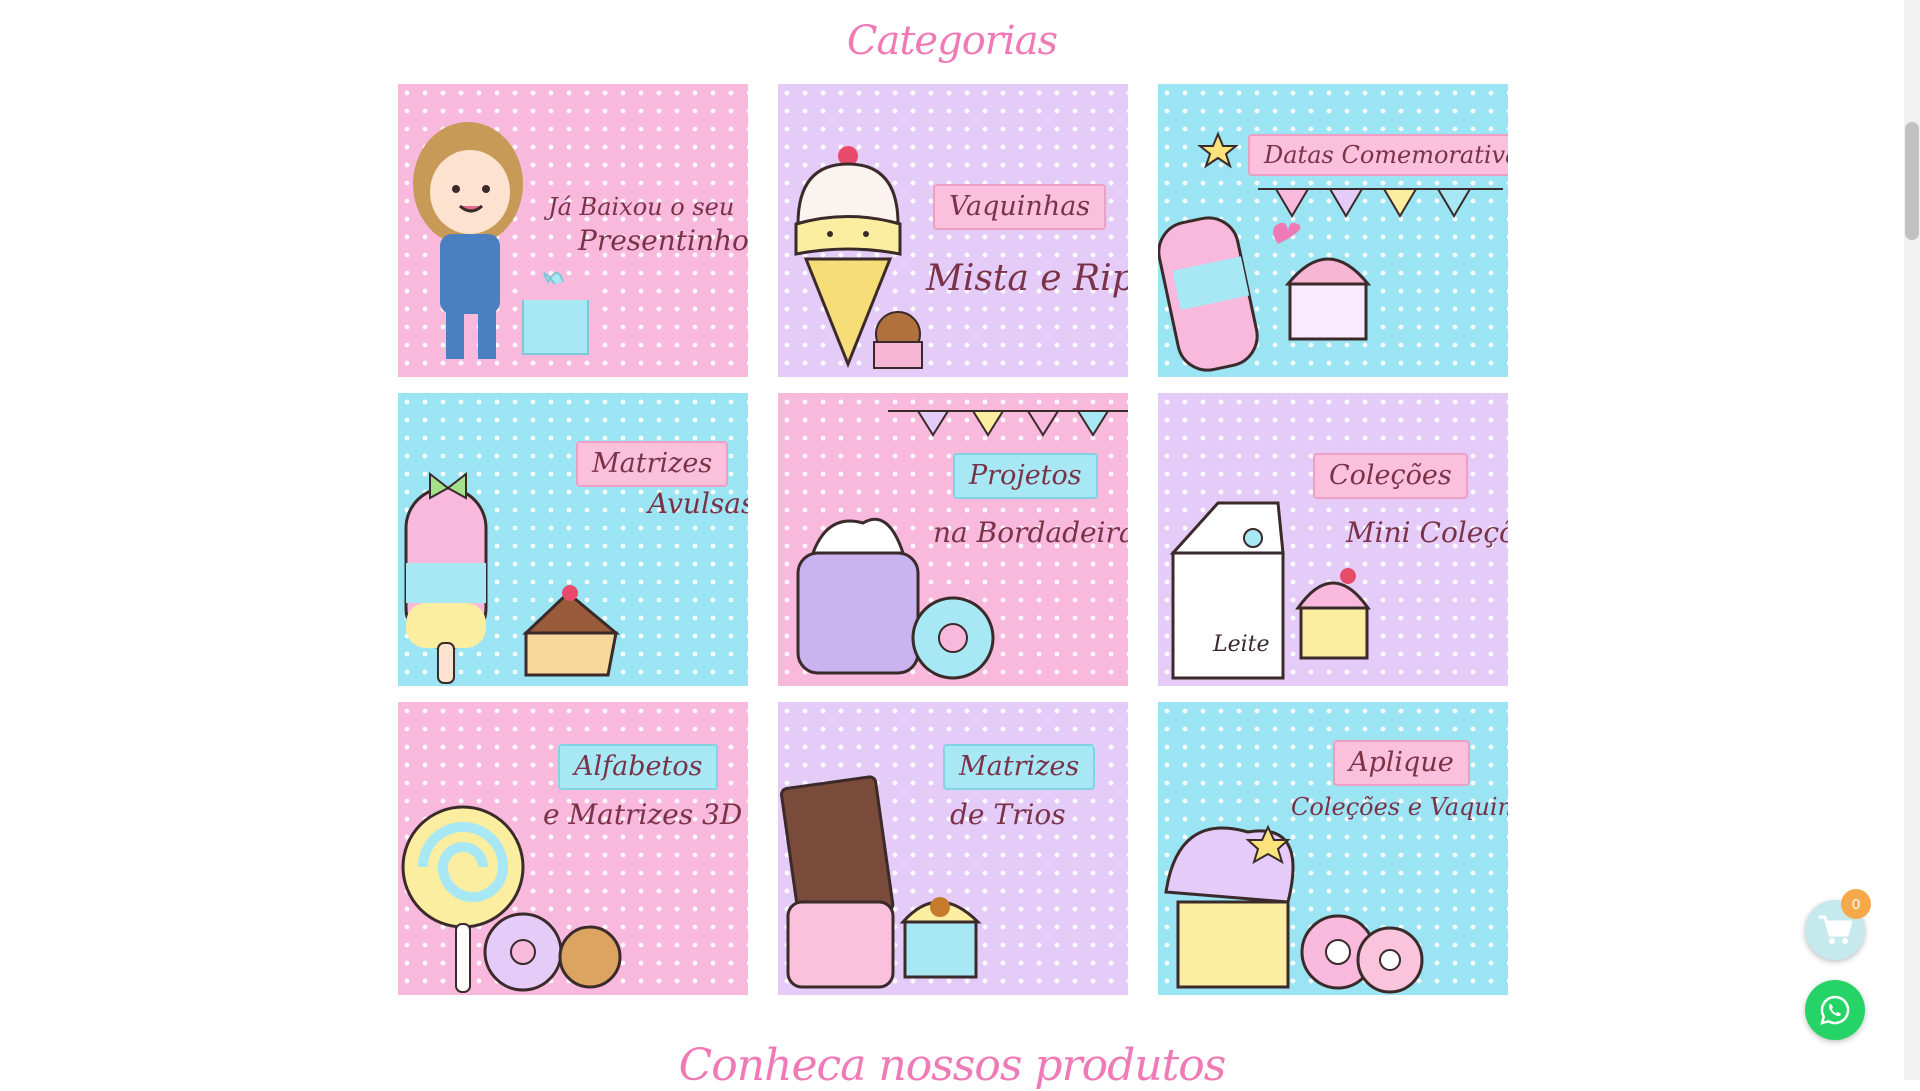 The width and height of the screenshot is (1920, 1091). Describe the element at coordinates (663, 240) in the screenshot. I see `tile-label-line2: Presentinho ?` at that location.